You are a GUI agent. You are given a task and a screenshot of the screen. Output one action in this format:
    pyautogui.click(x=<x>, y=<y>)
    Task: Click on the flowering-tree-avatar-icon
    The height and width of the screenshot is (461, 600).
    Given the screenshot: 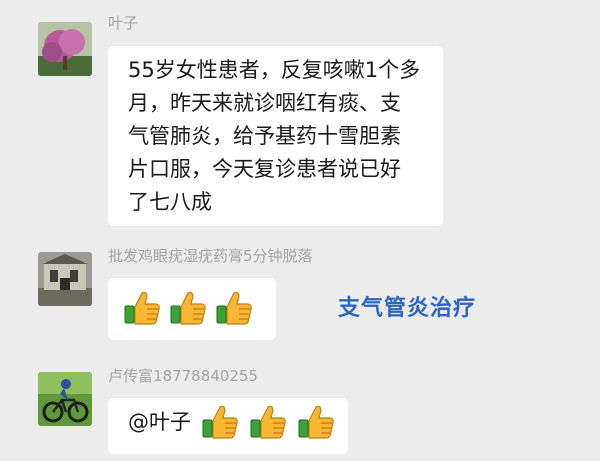 What is the action you would take?
    pyautogui.click(x=65, y=49)
    